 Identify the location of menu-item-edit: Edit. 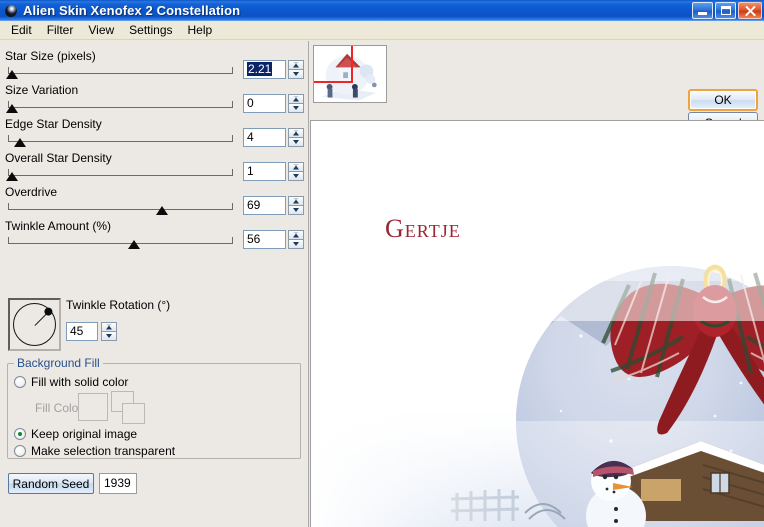
(21, 30).